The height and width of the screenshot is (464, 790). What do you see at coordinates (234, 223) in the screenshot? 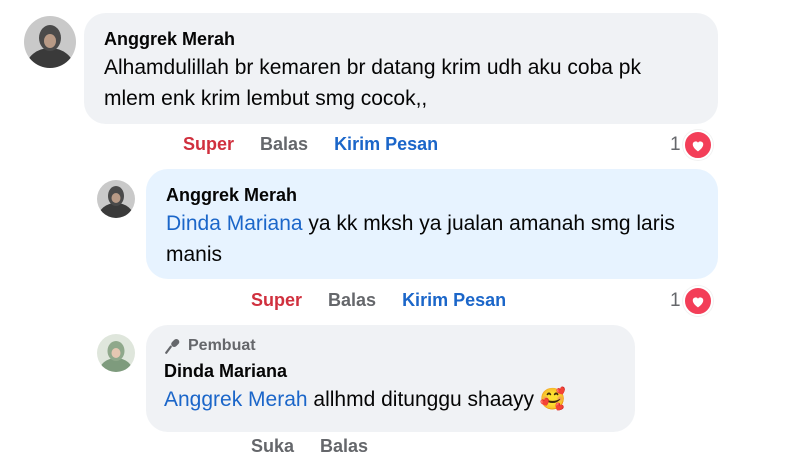
I see `mention-link: Dinda Mariana` at bounding box center [234, 223].